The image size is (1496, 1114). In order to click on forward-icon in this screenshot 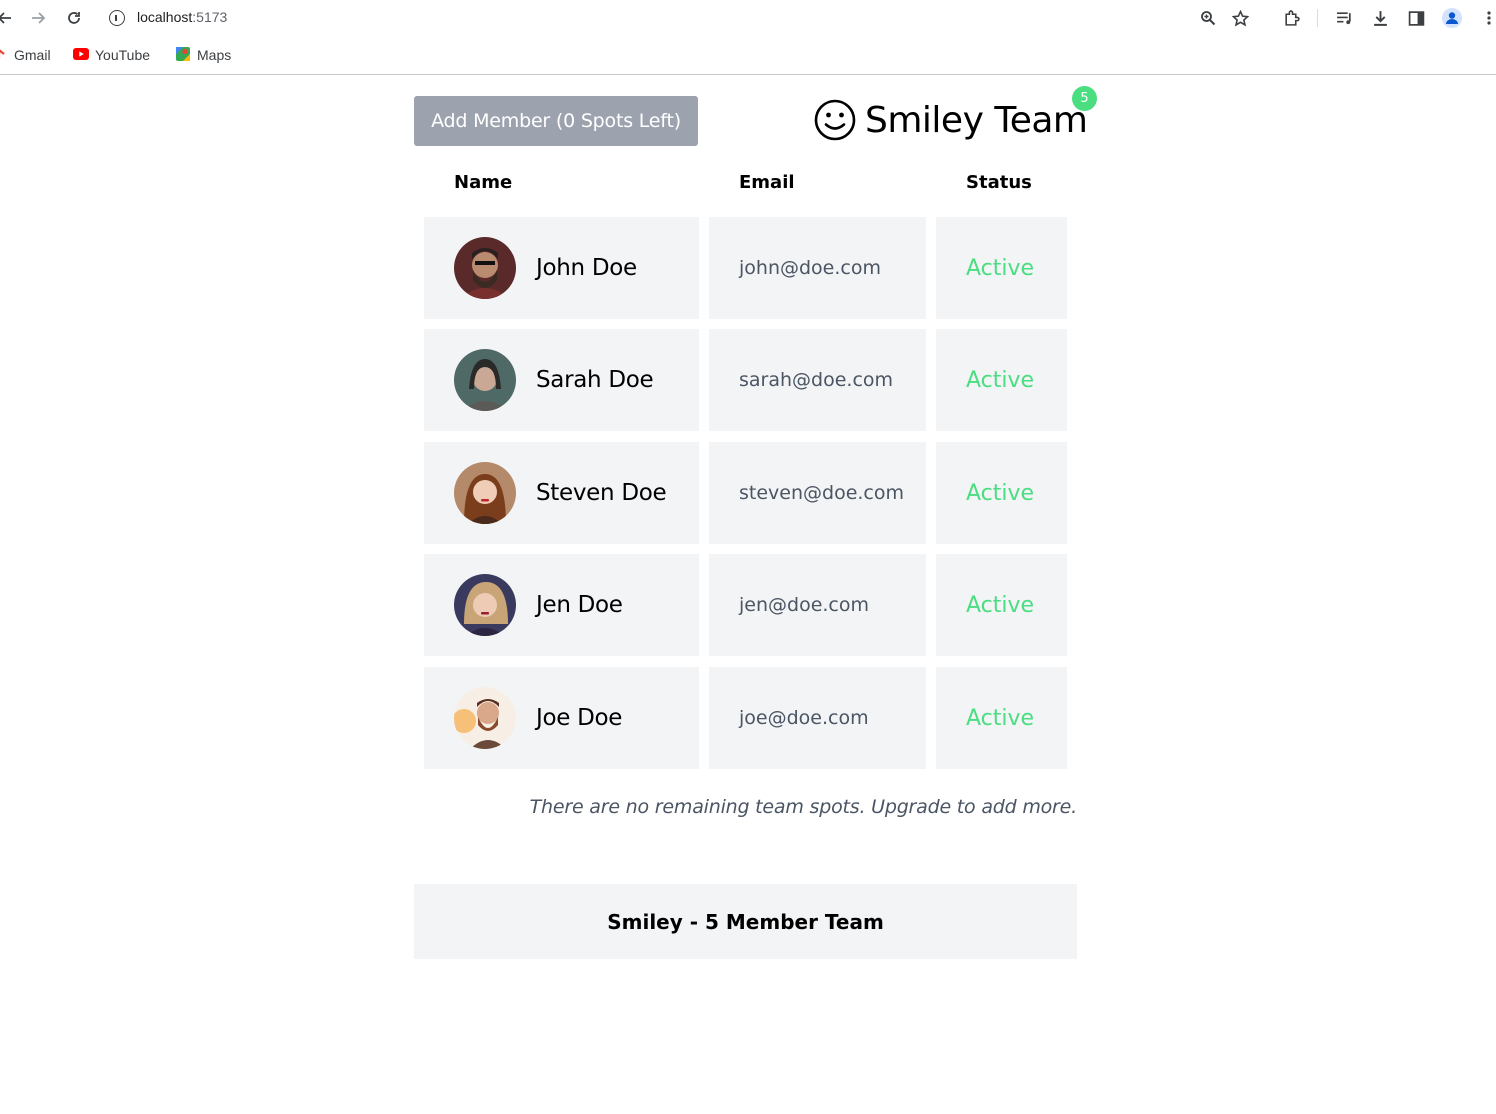, I will do `click(38, 18)`.